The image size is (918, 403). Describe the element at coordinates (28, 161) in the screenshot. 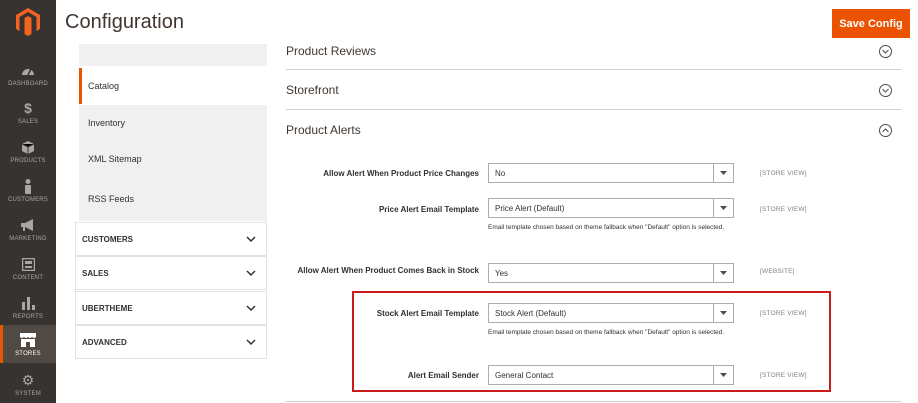

I see `nav-label: PRODUCTS` at that location.